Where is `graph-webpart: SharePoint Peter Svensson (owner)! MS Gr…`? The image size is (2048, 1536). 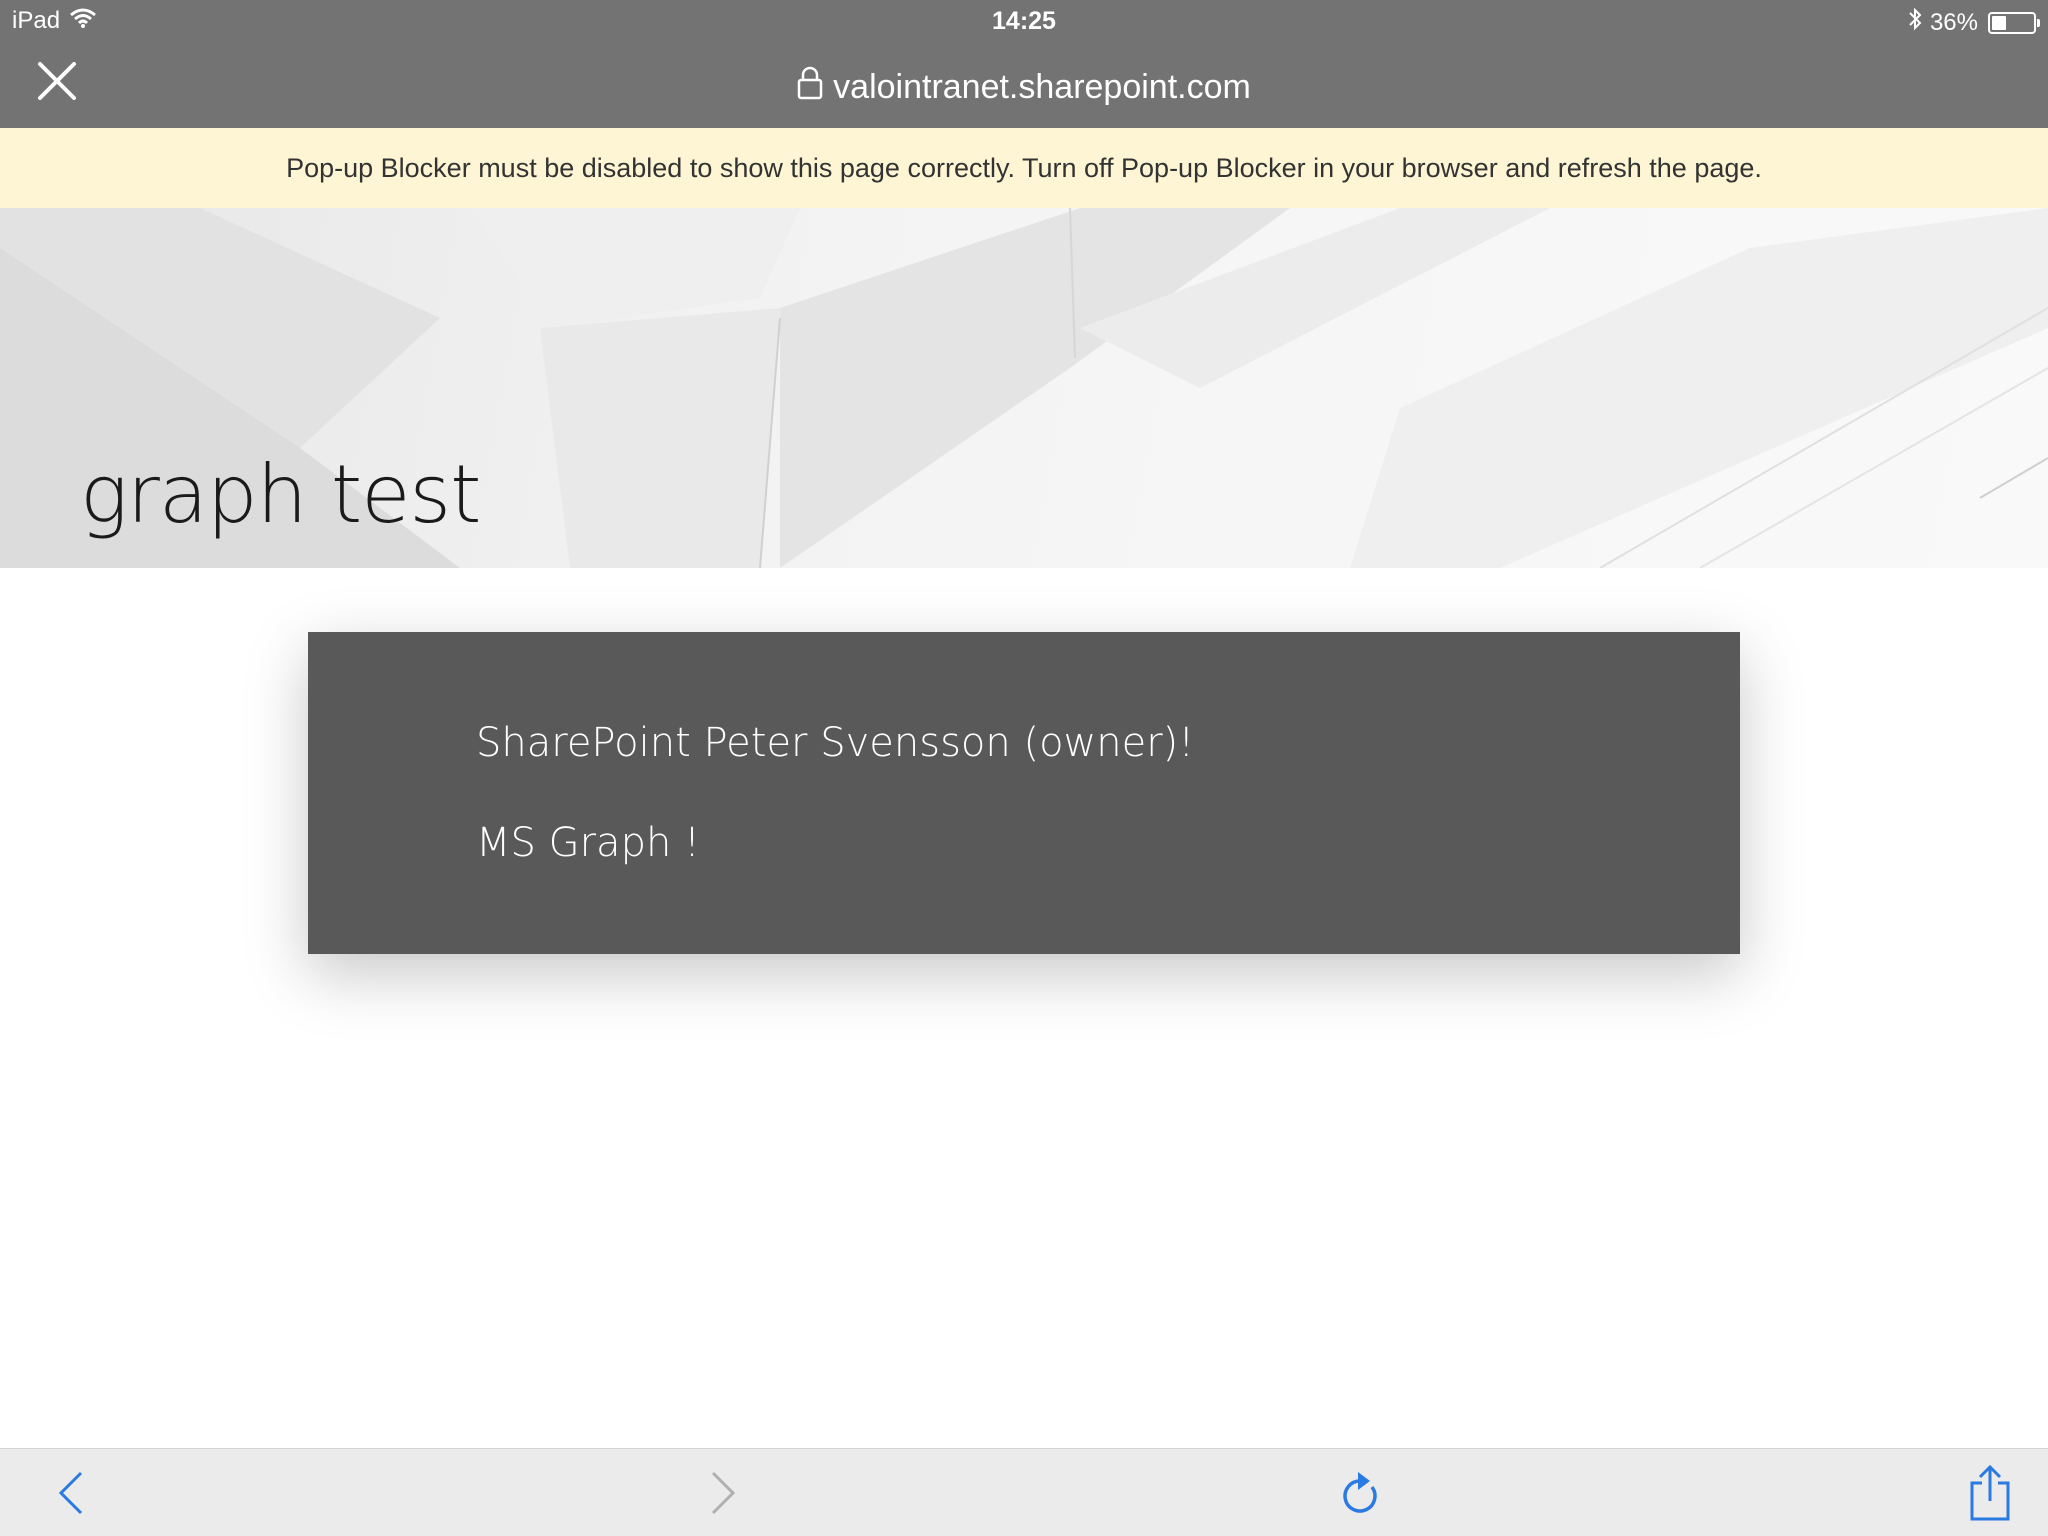
graph-webpart: SharePoint Peter Svensson (owner)! MS Gr… is located at coordinates (1024, 793).